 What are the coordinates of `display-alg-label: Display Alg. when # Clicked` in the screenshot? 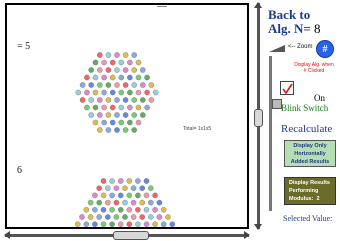 It's located at (314, 68).